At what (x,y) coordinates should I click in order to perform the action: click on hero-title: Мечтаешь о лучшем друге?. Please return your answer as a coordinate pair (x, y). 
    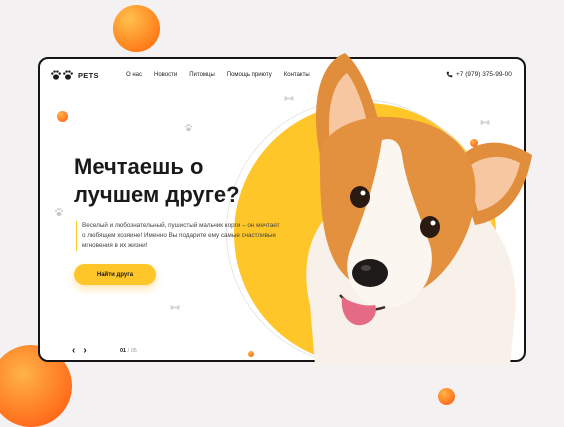
    Looking at the image, I should click on (179, 181).